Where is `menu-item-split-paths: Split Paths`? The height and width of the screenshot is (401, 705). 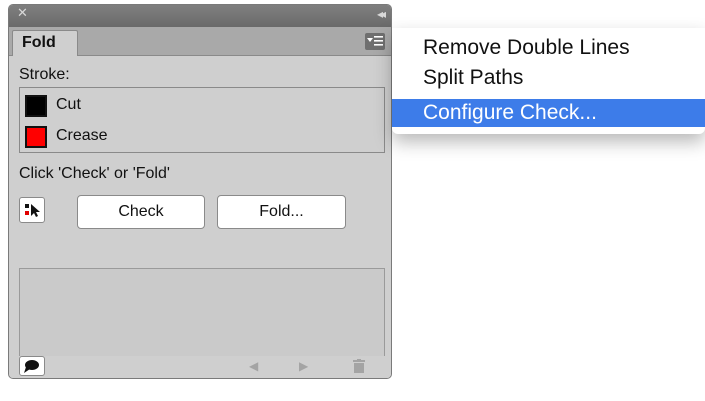 menu-item-split-paths: Split Paths is located at coordinates (548, 78).